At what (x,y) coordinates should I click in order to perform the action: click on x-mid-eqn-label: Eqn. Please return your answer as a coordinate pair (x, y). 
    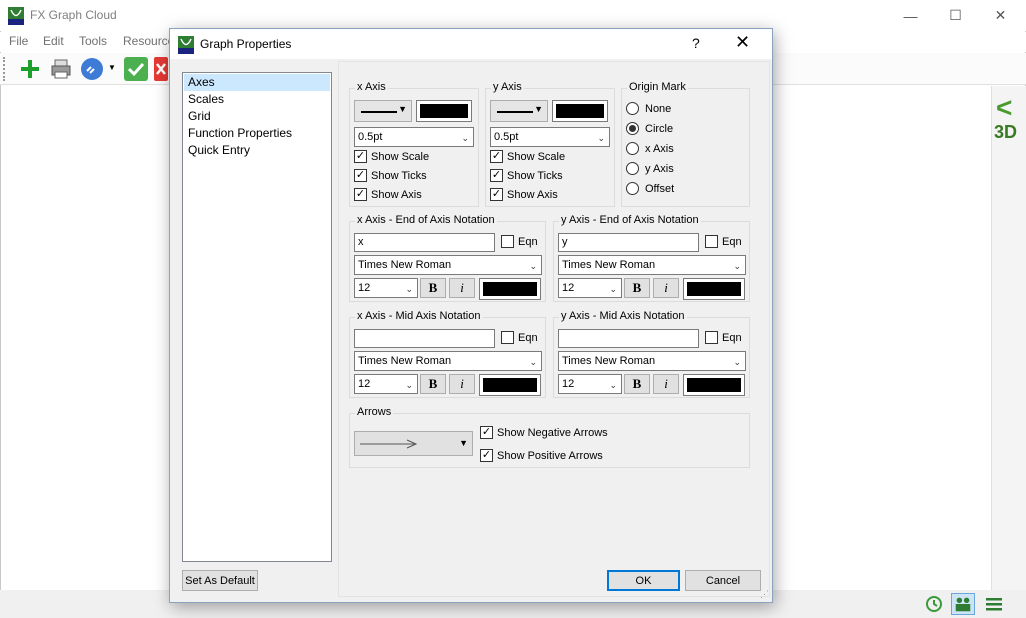
    Looking at the image, I should click on (528, 337).